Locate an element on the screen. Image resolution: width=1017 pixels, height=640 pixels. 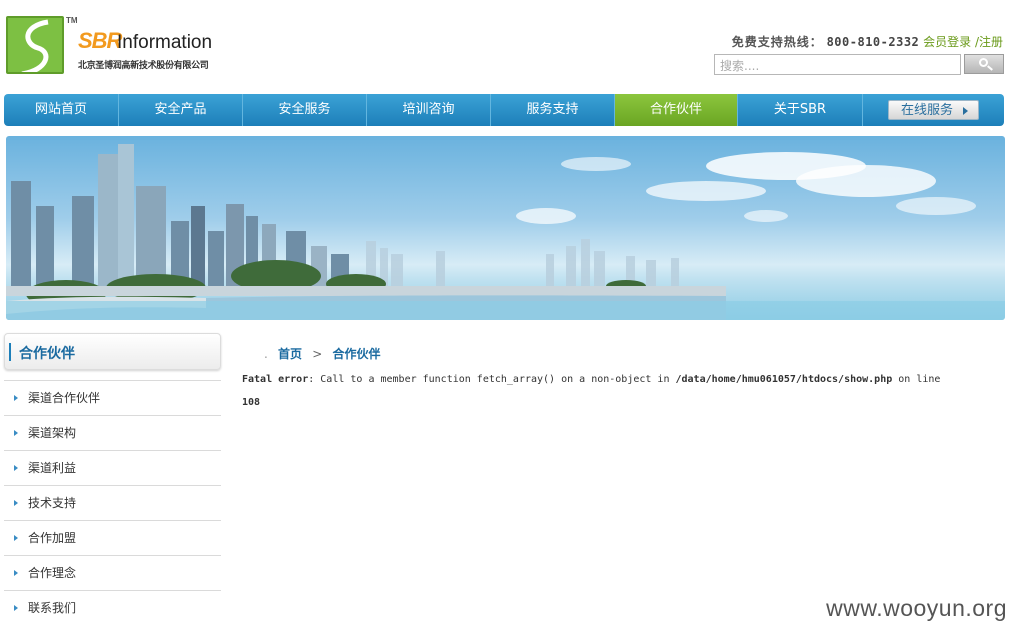
logo-s-mark-icon is located at coordinates (35, 45).